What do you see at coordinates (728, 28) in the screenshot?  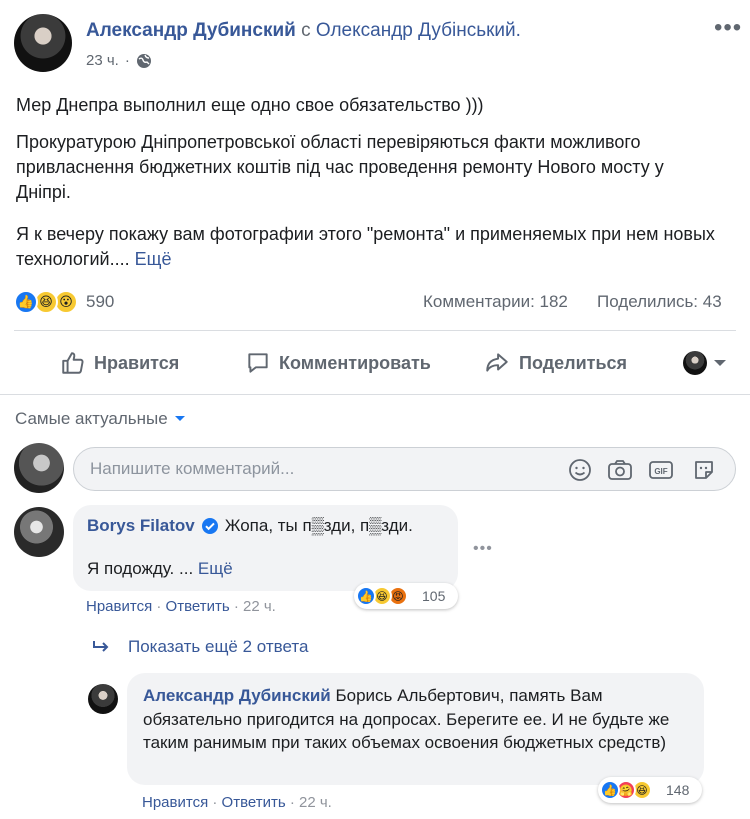 I see `more-options-icon: •••` at bounding box center [728, 28].